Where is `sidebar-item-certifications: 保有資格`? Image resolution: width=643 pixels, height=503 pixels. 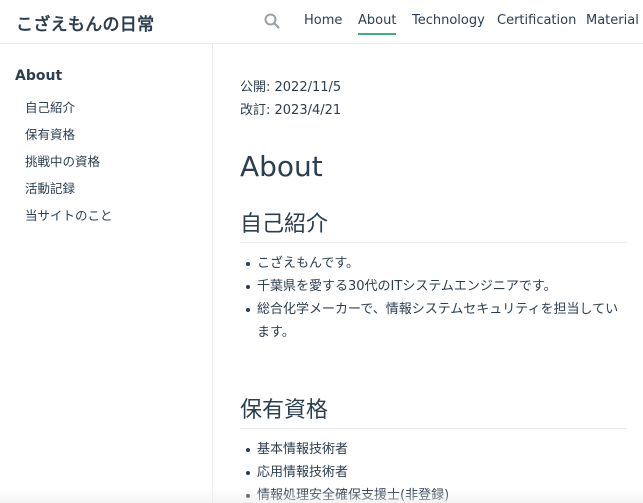
sidebar-item-certifications: 保有資格 is located at coordinates (69, 140).